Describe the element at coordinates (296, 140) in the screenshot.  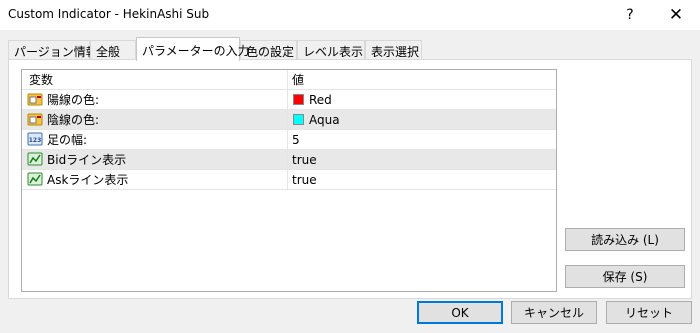
I see `row-value-label: 5` at that location.